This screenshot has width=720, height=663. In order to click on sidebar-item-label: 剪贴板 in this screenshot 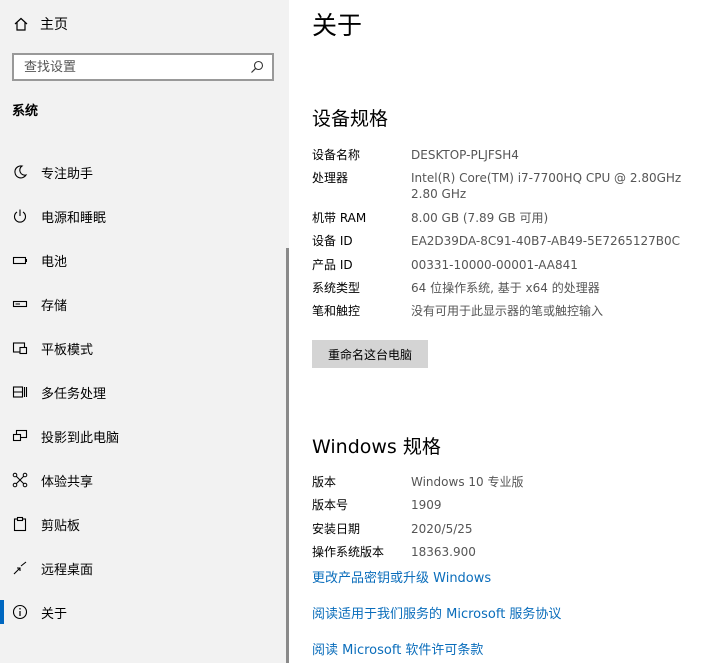, I will do `click(61, 526)`.